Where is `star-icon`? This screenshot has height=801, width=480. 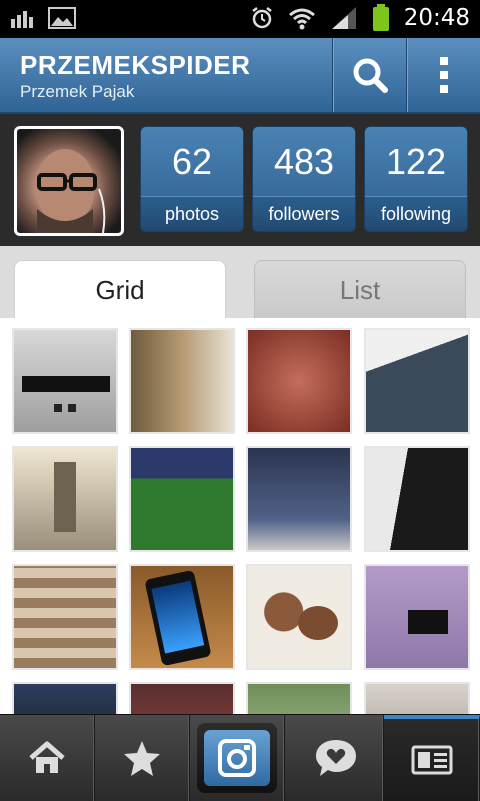 star-icon is located at coordinates (142, 758).